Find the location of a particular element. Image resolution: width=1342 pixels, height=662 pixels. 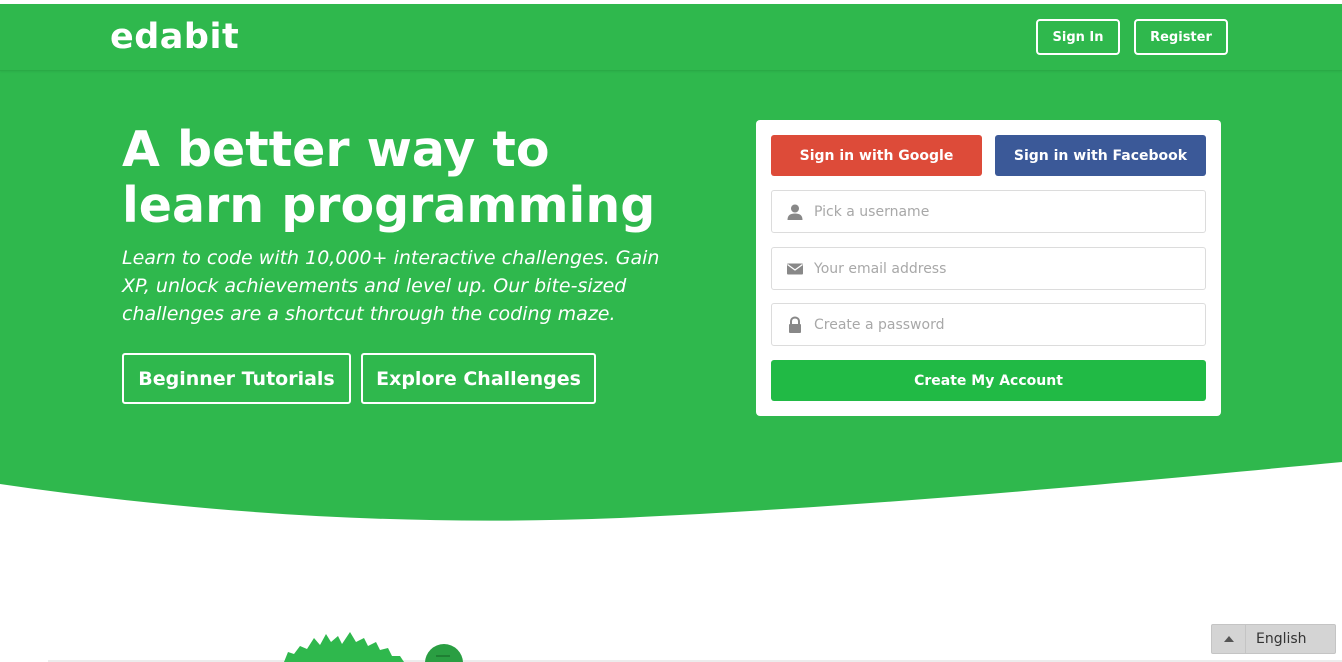

create-account-button: Create My Account is located at coordinates (988, 380).